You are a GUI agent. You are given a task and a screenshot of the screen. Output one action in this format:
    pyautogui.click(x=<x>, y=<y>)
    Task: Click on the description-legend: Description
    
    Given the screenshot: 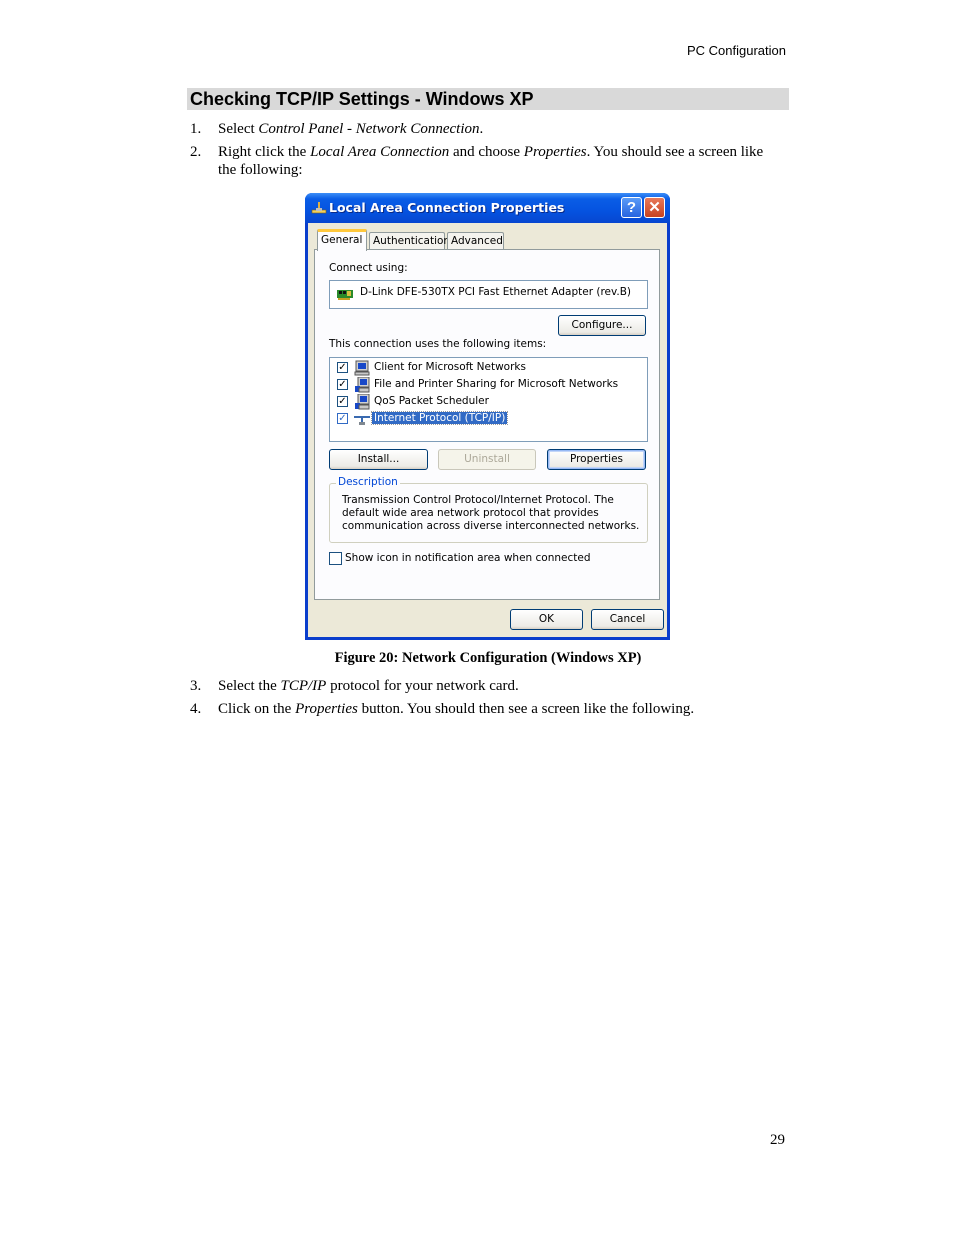 What is the action you would take?
    pyautogui.click(x=368, y=482)
    